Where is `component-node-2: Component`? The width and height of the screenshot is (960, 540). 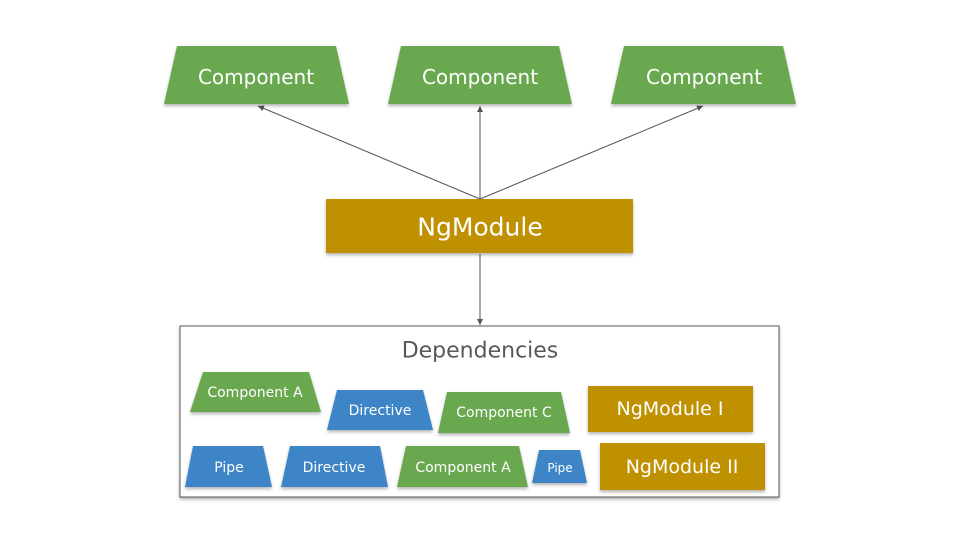
component-node-2: Component is located at coordinates (480, 75).